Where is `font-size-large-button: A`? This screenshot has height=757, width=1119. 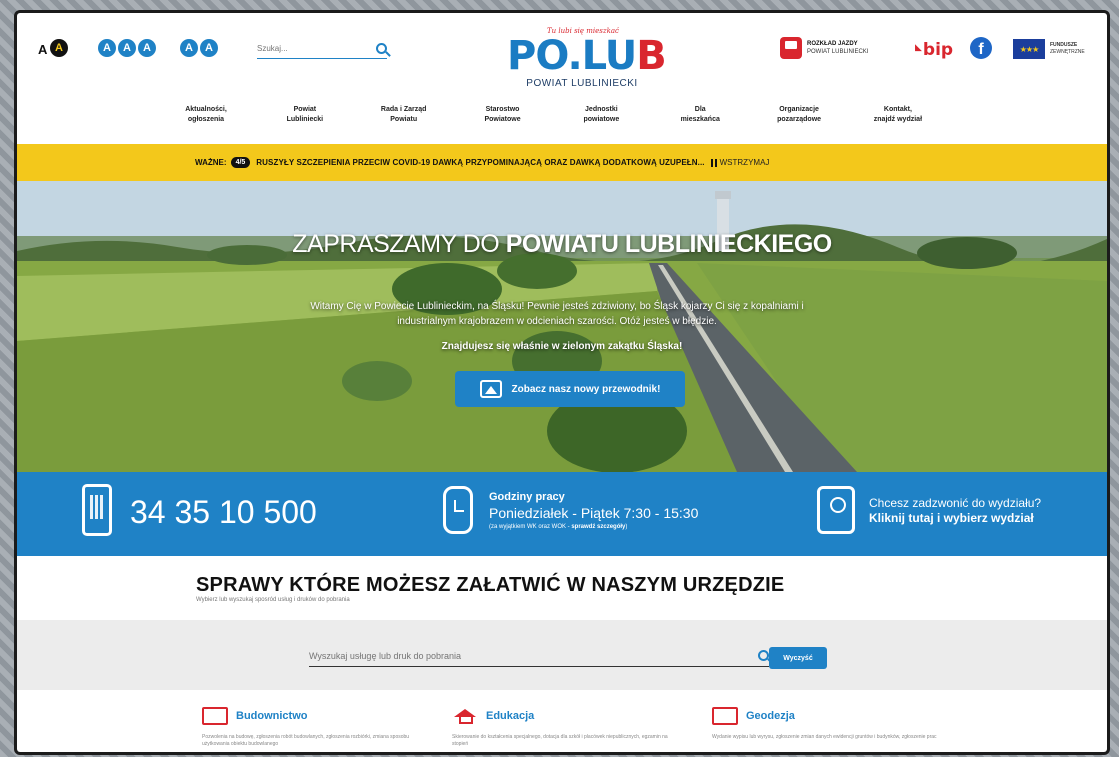
font-size-large-button: A is located at coordinates (147, 48).